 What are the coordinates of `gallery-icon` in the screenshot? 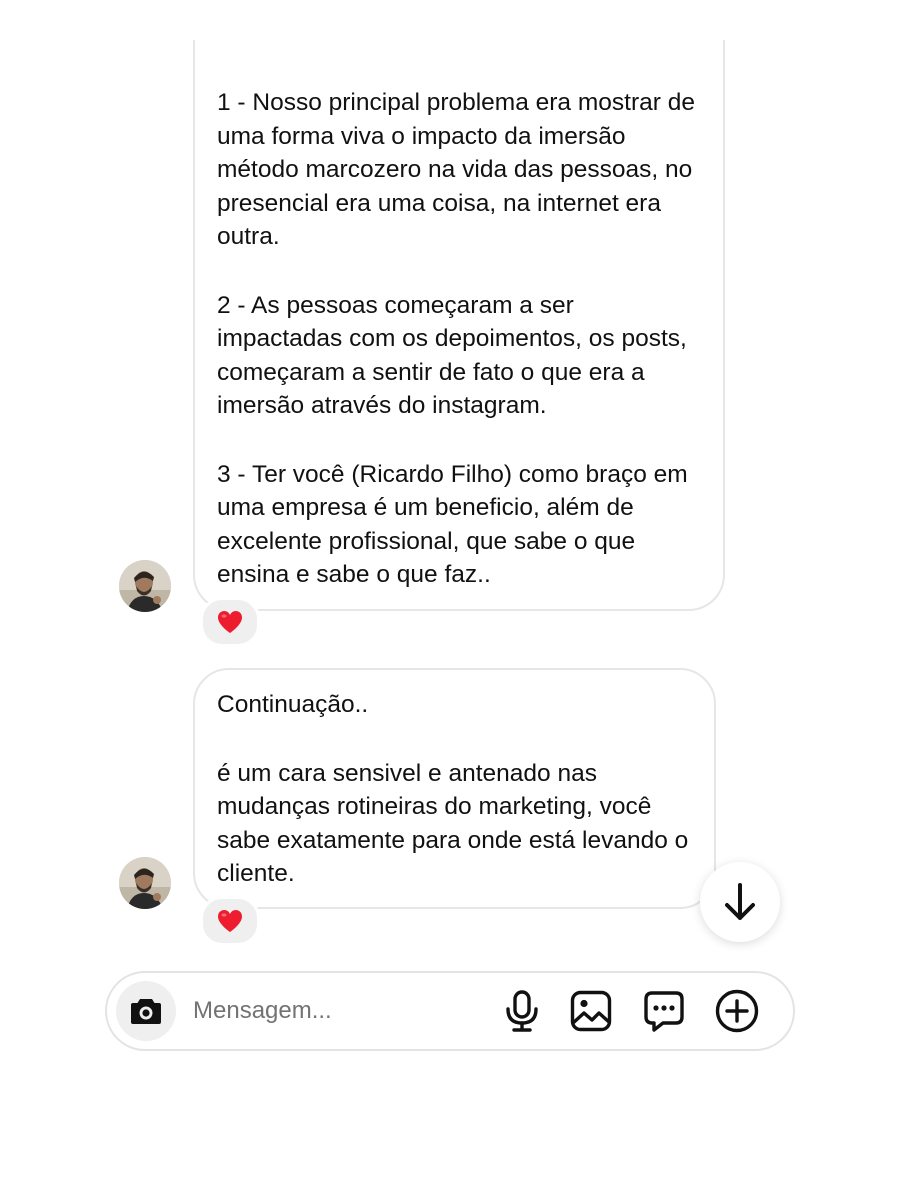 It's located at (591, 1011).